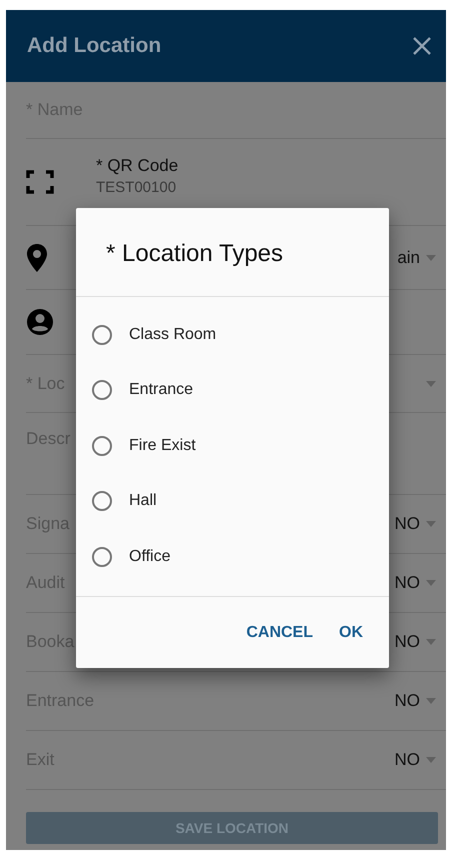 The image size is (451, 855). Describe the element at coordinates (161, 390) in the screenshot. I see `option-label: Entrance` at that location.